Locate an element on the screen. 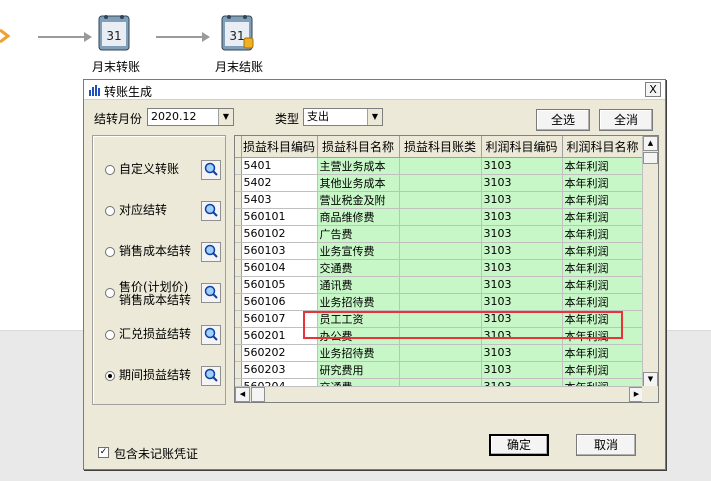  select-all-button: 全选 is located at coordinates (563, 120).